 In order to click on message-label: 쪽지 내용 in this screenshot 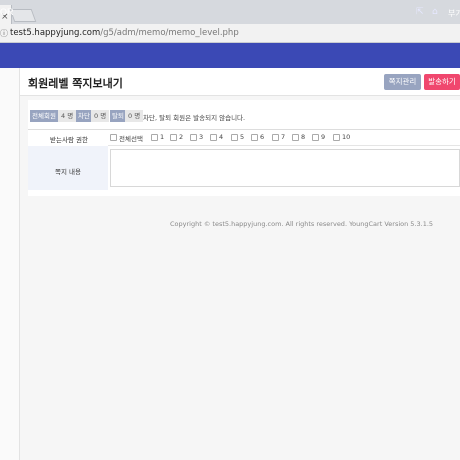, I will do `click(68, 172)`.